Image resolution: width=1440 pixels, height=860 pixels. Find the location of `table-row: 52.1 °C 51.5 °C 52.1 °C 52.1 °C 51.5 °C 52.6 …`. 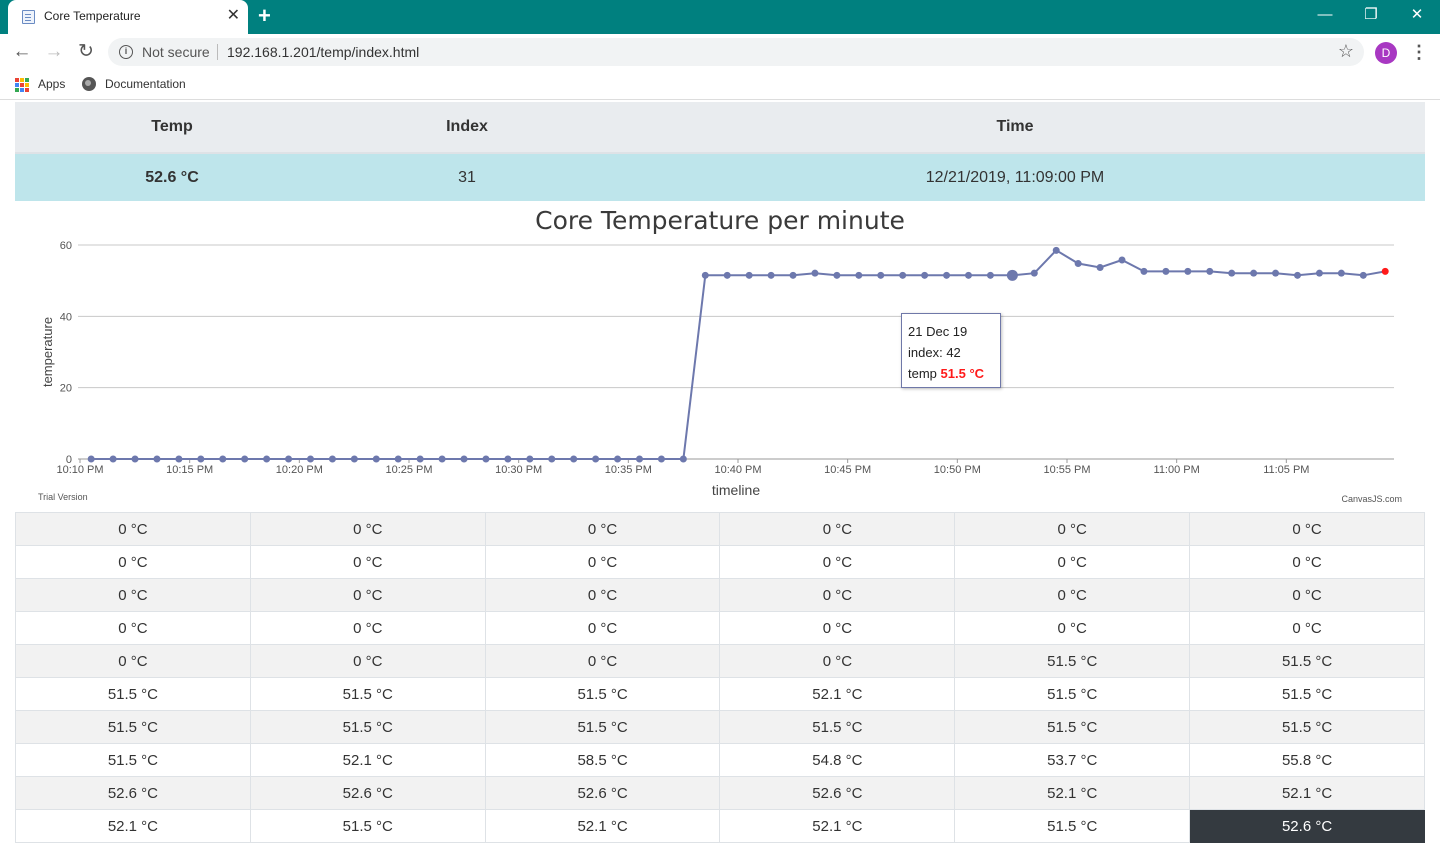

table-row: 52.1 °C 51.5 °C 52.1 °C 52.1 °C 51.5 °C 52.6 … is located at coordinates (720, 826).